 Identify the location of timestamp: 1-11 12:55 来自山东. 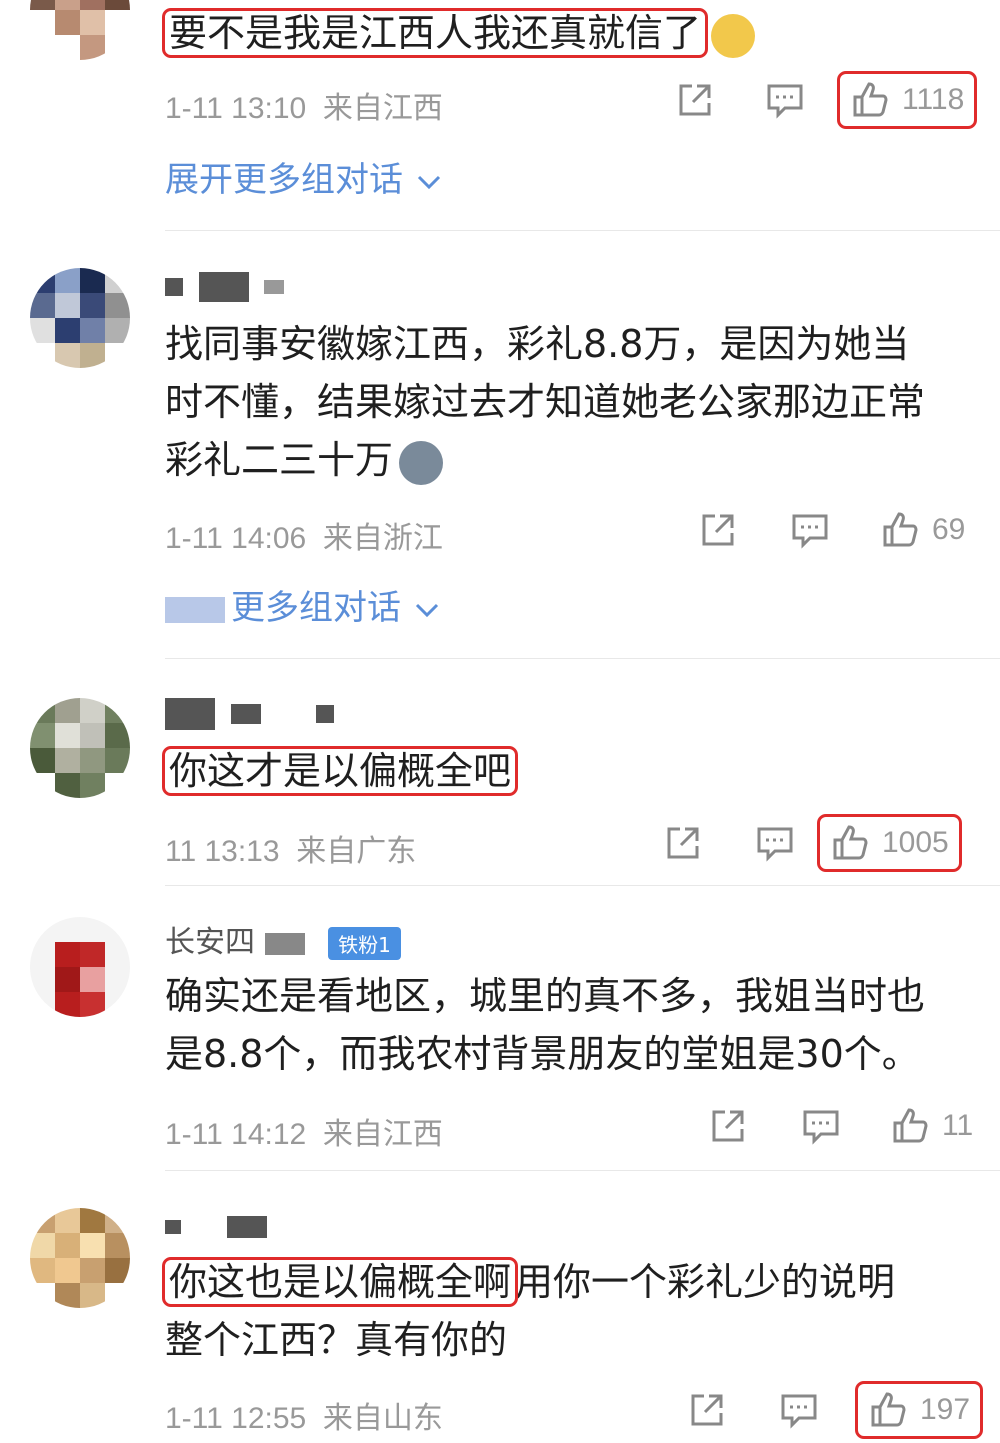
(304, 1418).